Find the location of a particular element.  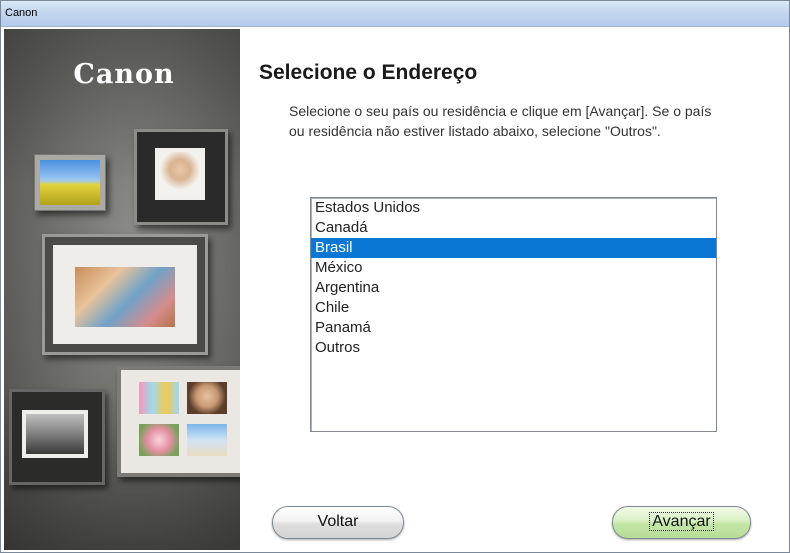

canon-logo: Canon is located at coordinates (124, 74).